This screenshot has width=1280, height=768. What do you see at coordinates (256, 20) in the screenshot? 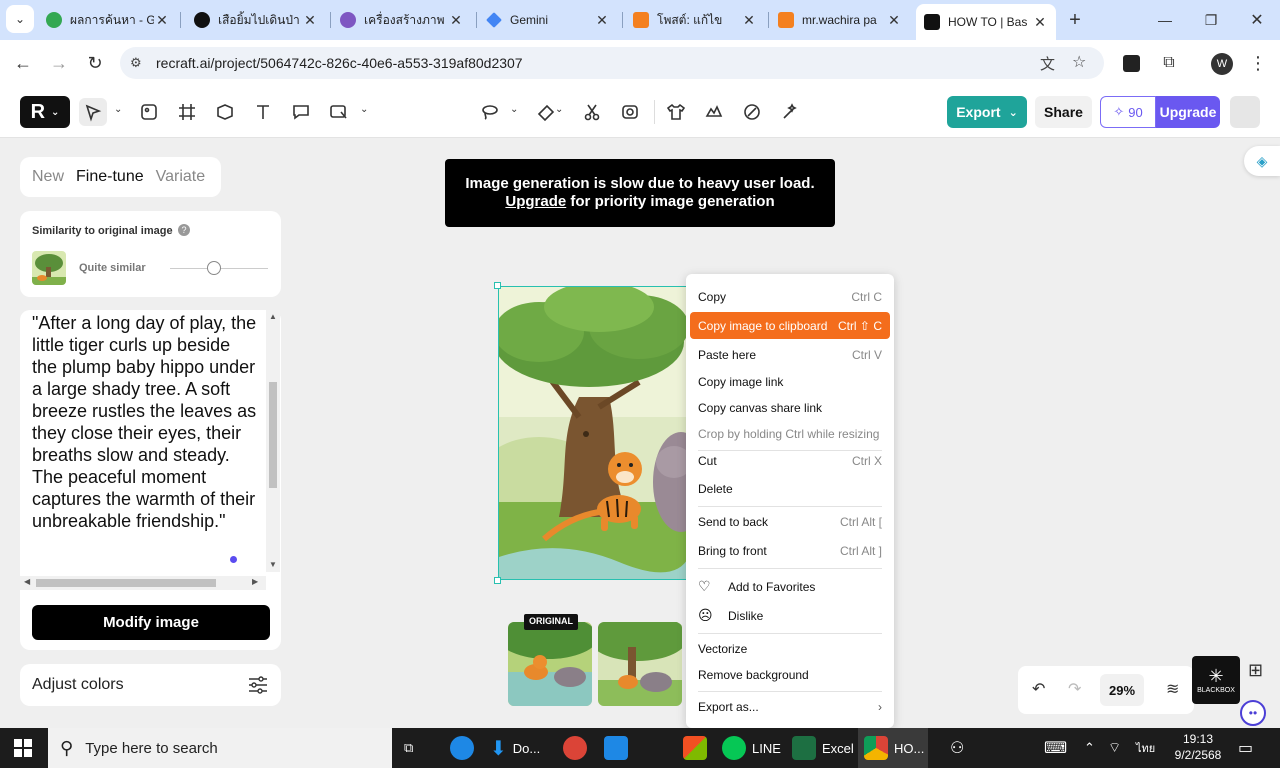
I see `tab-tiger-walk: เสือยิ้มไปเดินป่า ✕` at bounding box center [256, 20].